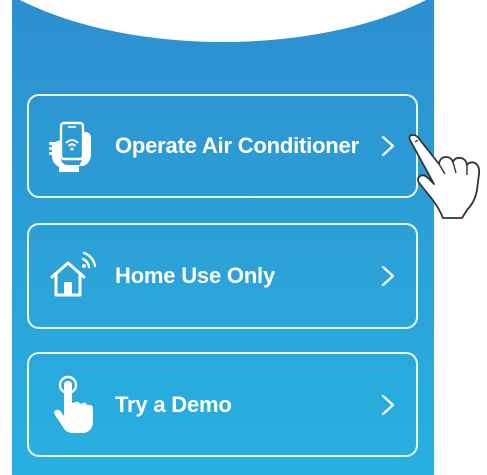 This screenshot has width=487, height=475. Describe the element at coordinates (73, 404) in the screenshot. I see `tap-finger-icon` at that location.